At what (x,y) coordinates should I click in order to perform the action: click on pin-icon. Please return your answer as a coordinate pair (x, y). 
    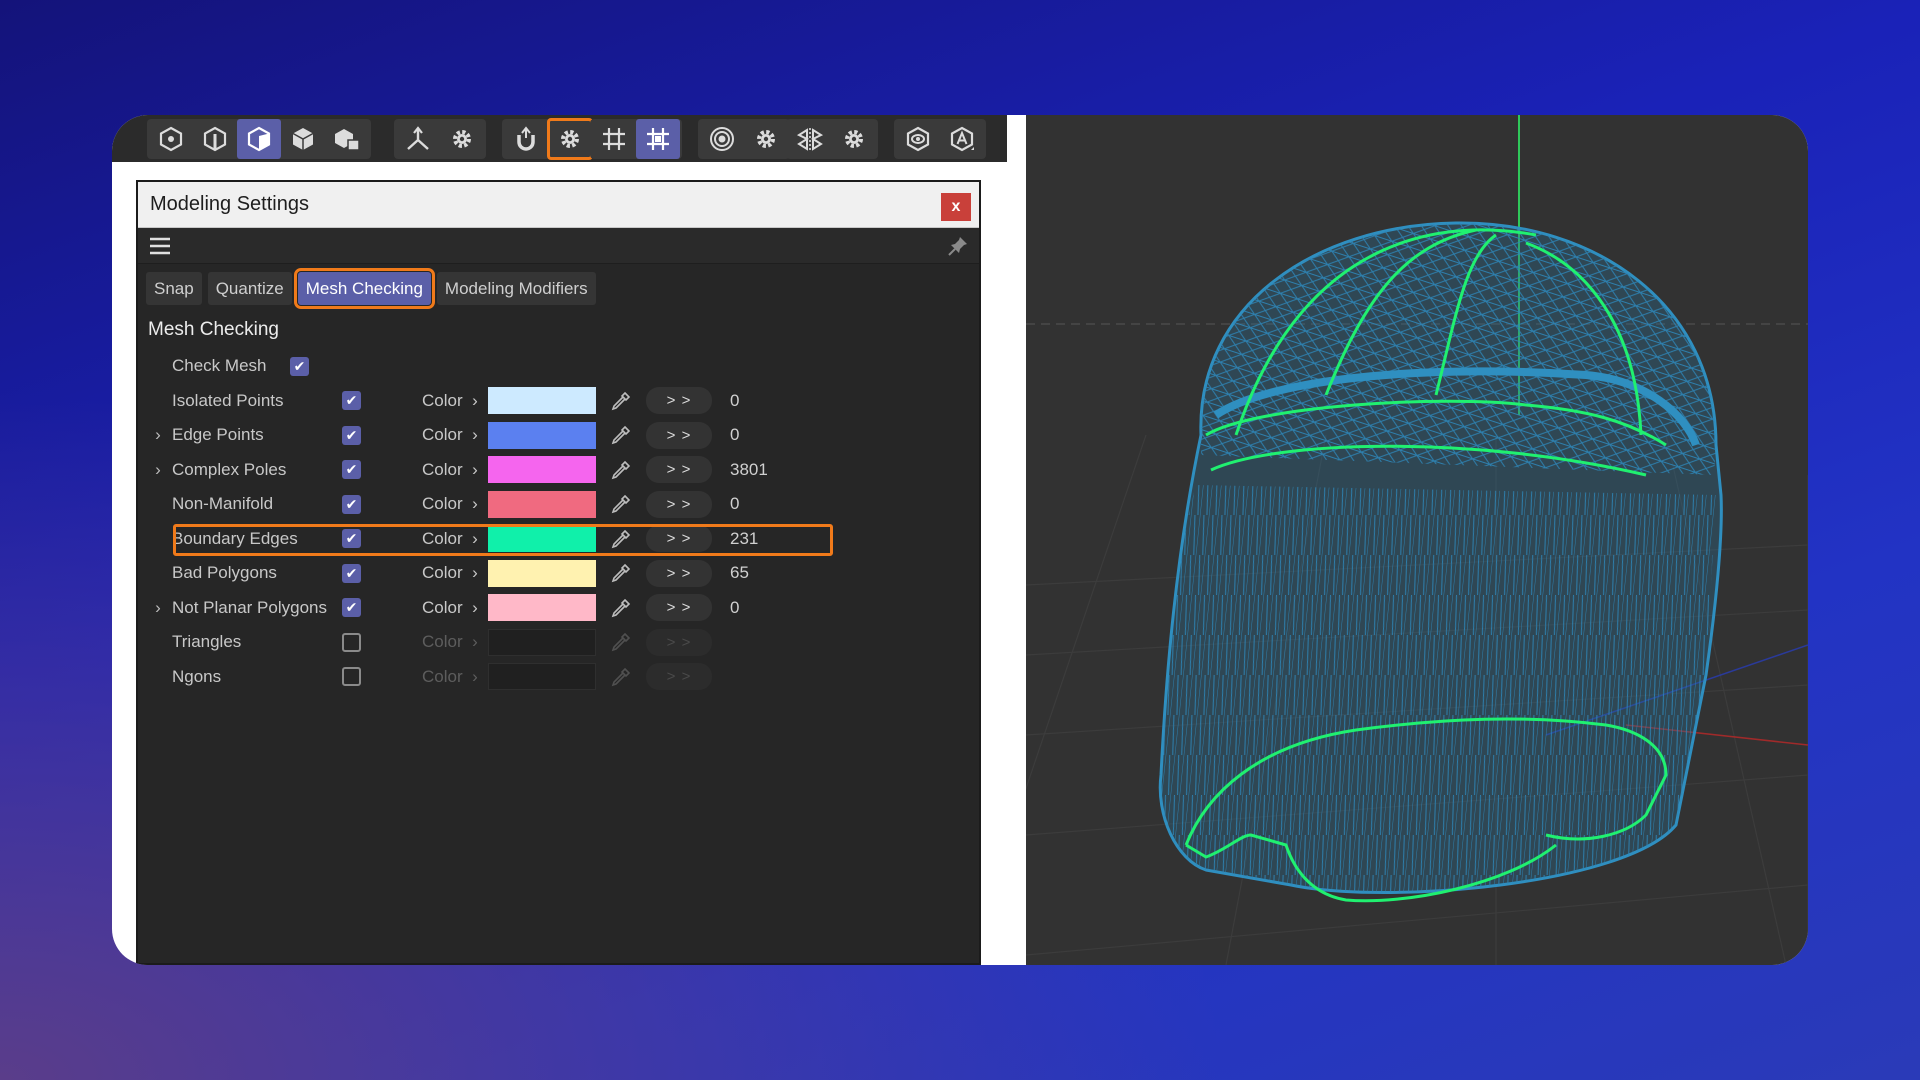
    Looking at the image, I should click on (958, 246).